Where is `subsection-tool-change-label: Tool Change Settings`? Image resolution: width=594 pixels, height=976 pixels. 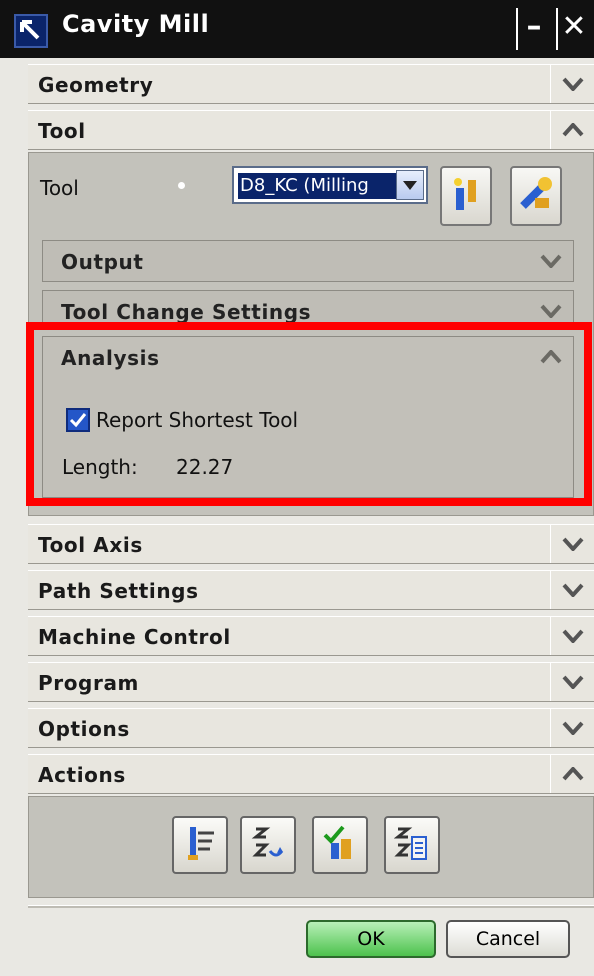
subsection-tool-change-label: Tool Change Settings is located at coordinates (186, 312).